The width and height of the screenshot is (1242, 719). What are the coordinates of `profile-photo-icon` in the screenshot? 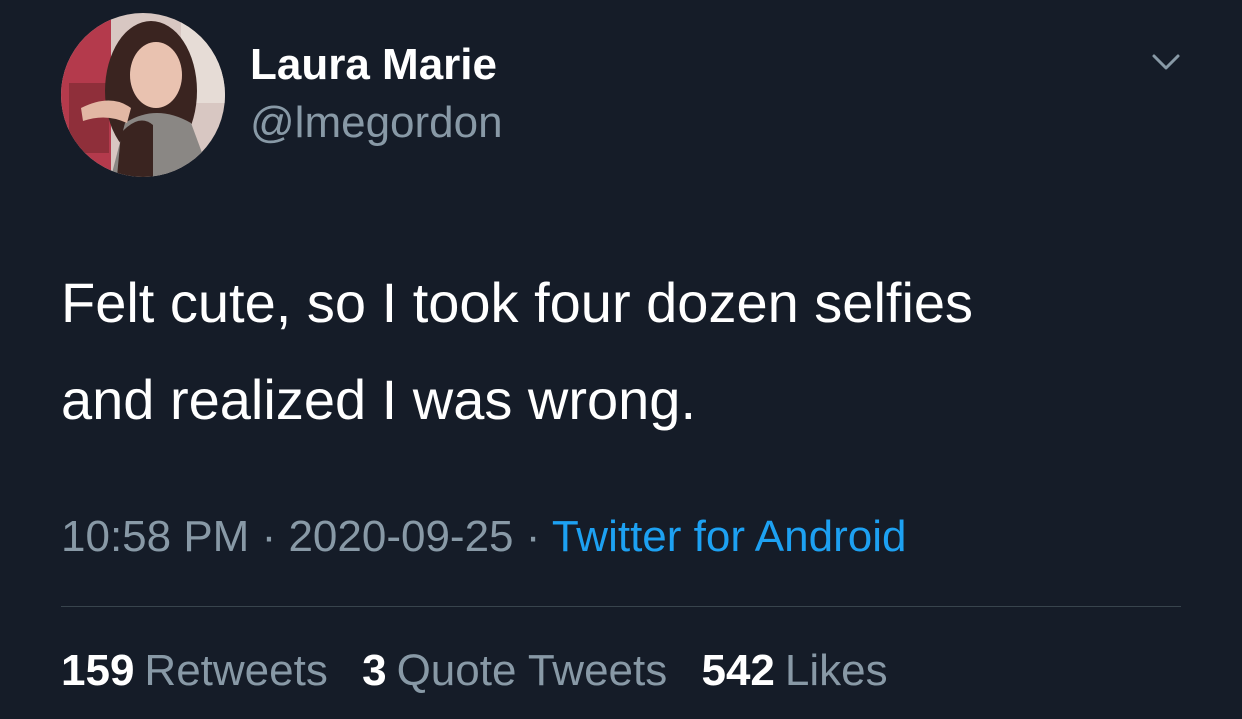 It's located at (143, 95).